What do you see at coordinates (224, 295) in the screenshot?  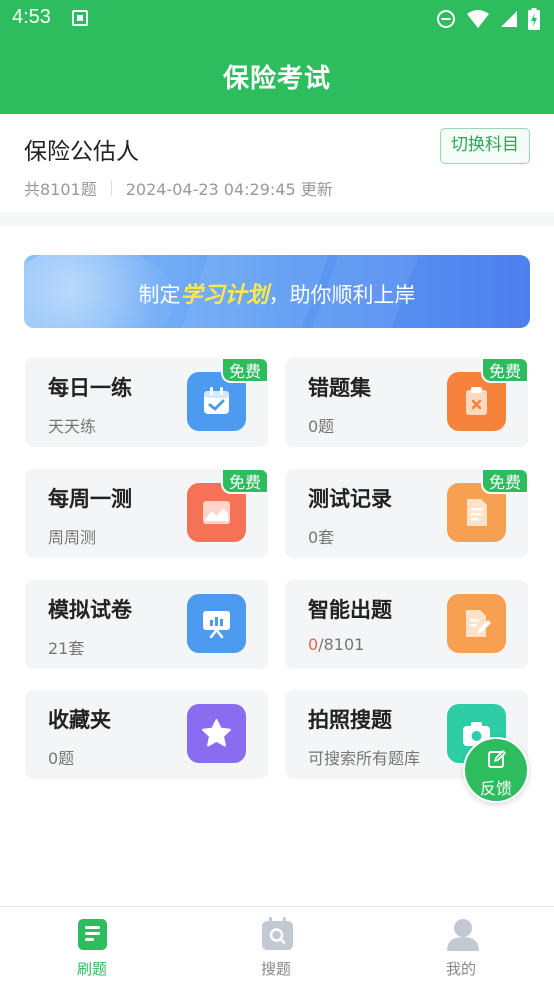 I see `banner-highlight: 学习计划` at bounding box center [224, 295].